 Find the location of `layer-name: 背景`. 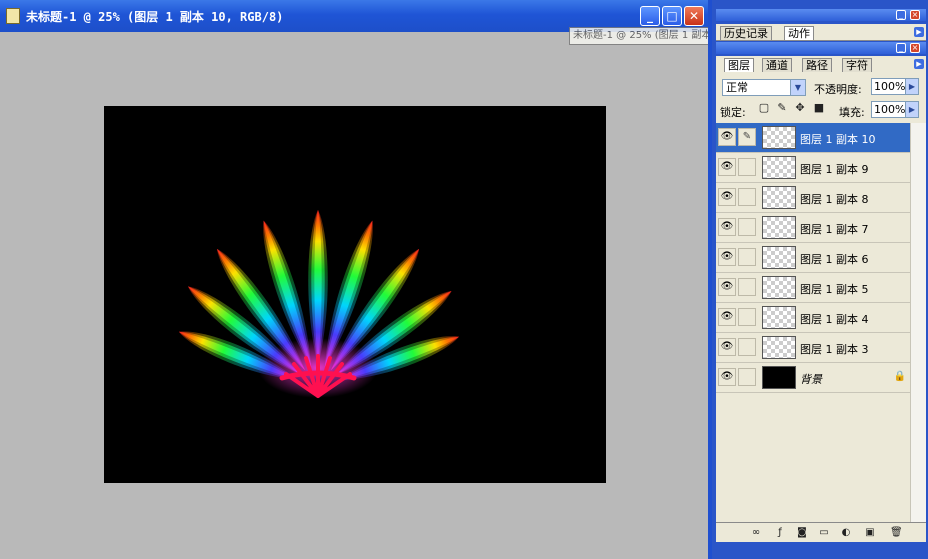

layer-name: 背景 is located at coordinates (811, 379).